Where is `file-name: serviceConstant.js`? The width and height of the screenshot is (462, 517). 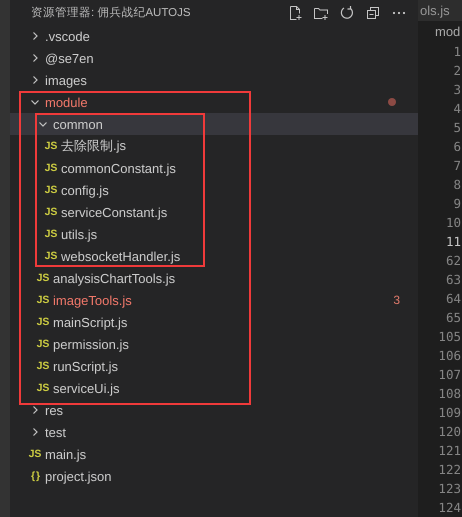
file-name: serviceConstant.js is located at coordinates (114, 212).